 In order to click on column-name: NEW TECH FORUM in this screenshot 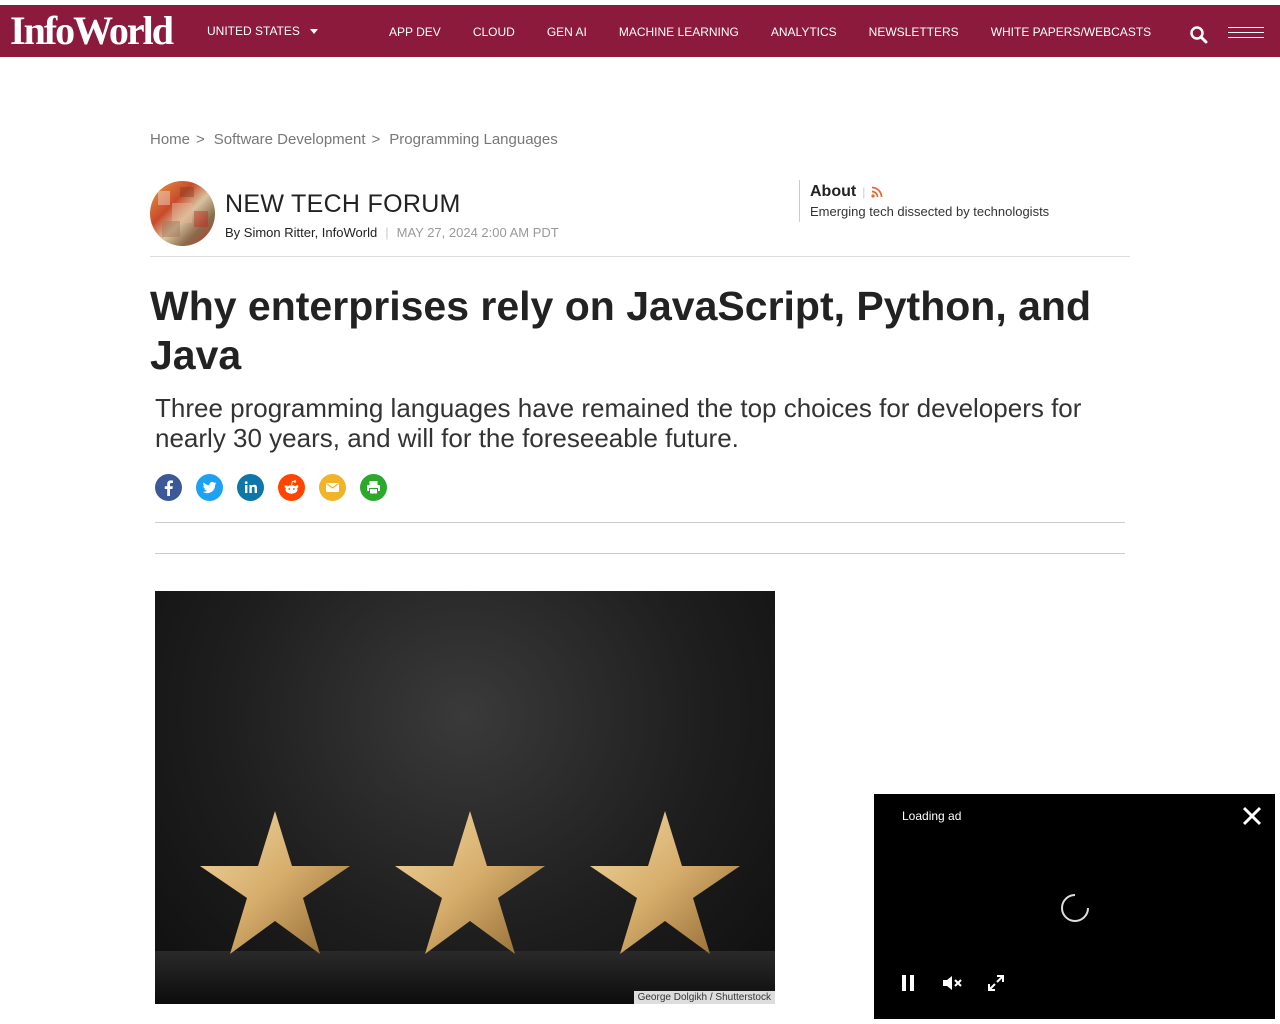, I will do `click(343, 204)`.